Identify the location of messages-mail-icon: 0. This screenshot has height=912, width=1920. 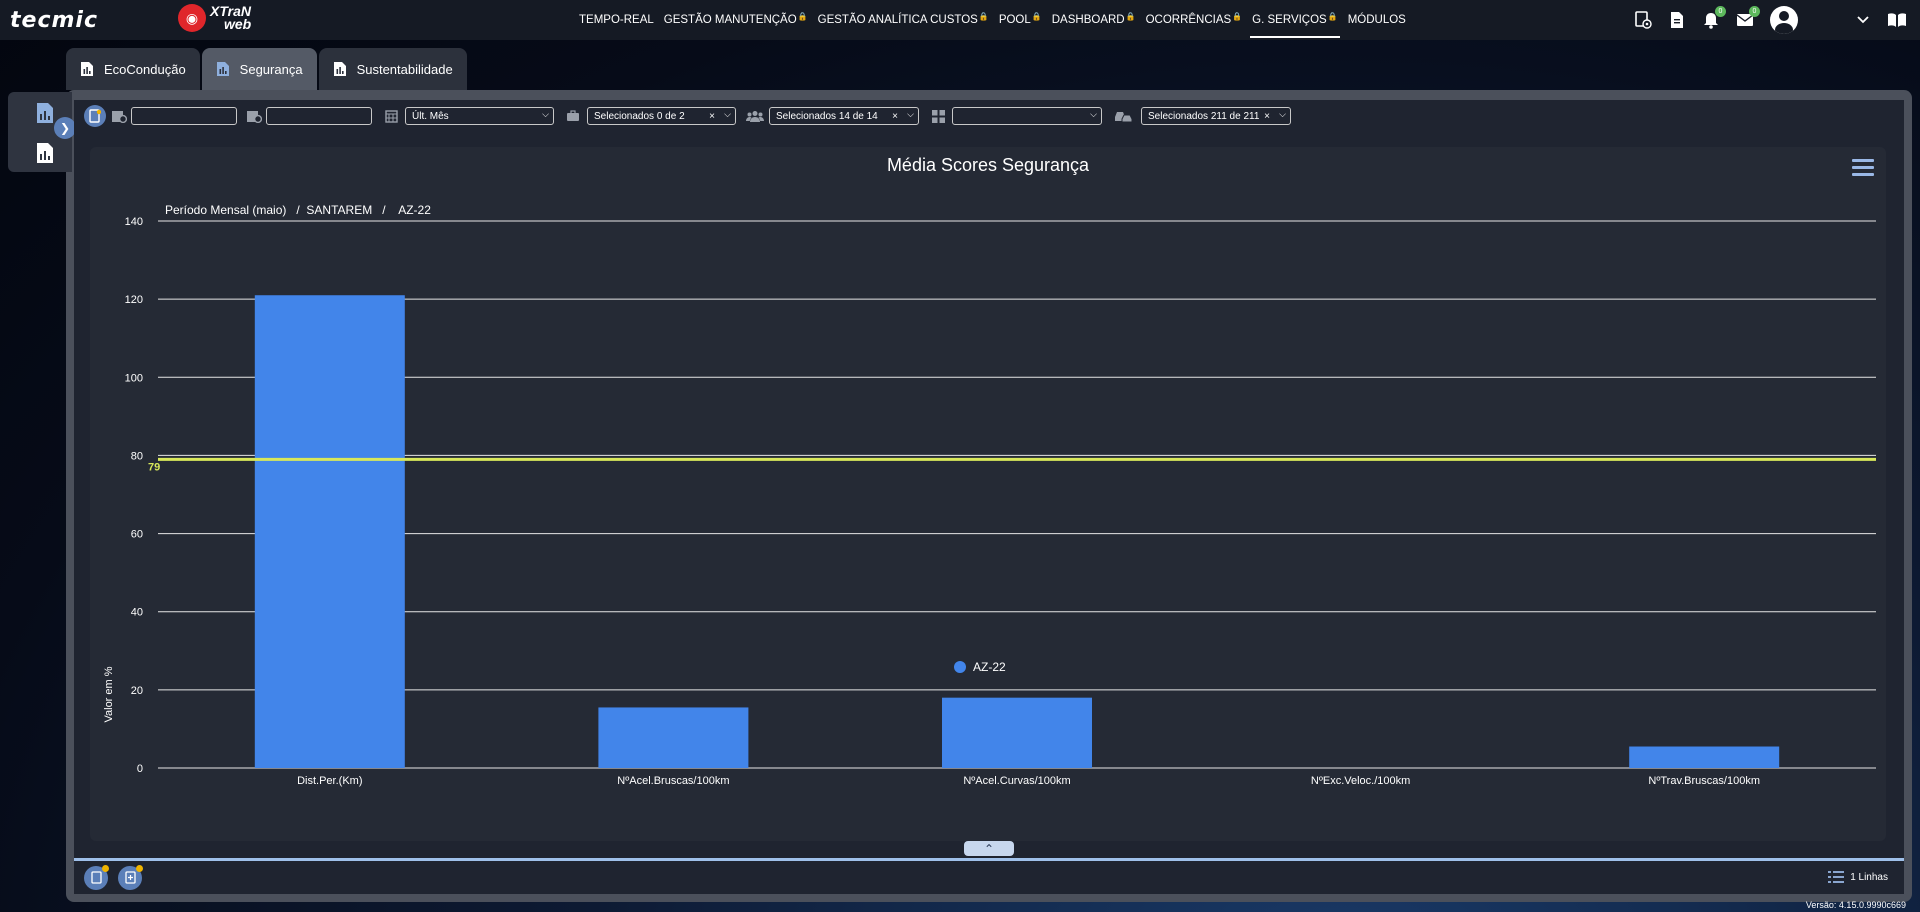
(1747, 18).